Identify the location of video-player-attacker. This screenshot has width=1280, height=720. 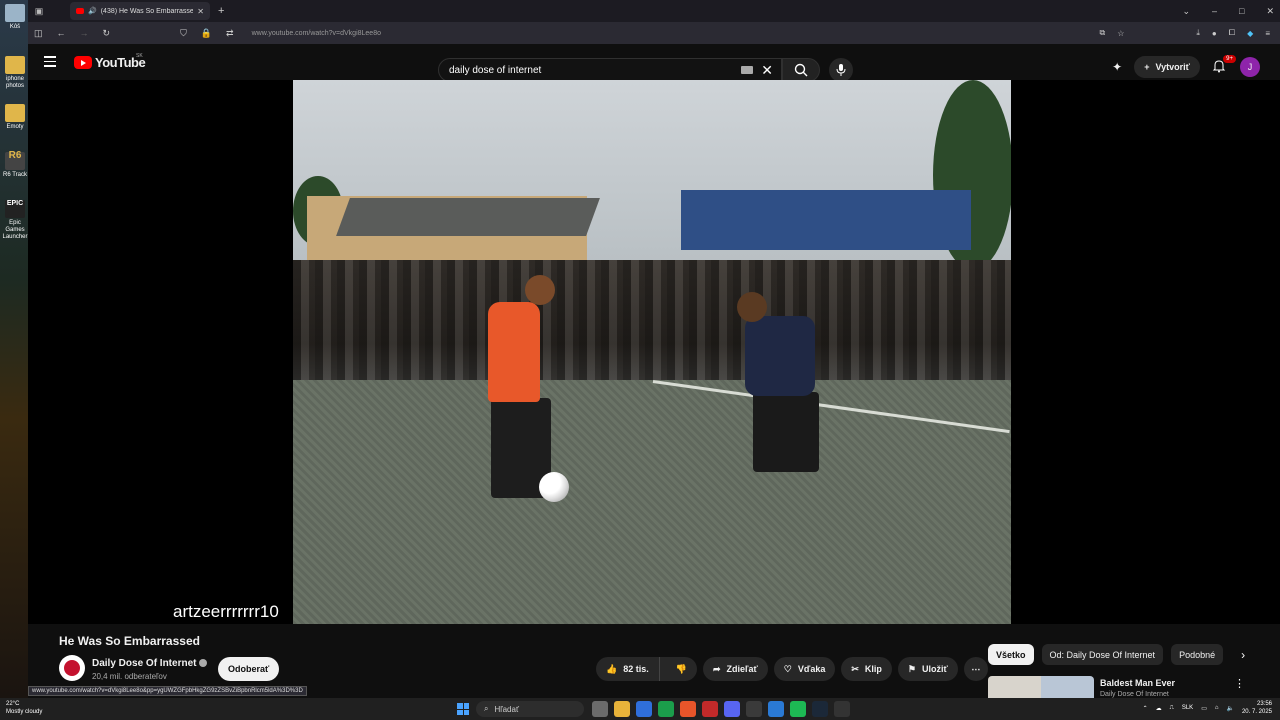
(514, 352).